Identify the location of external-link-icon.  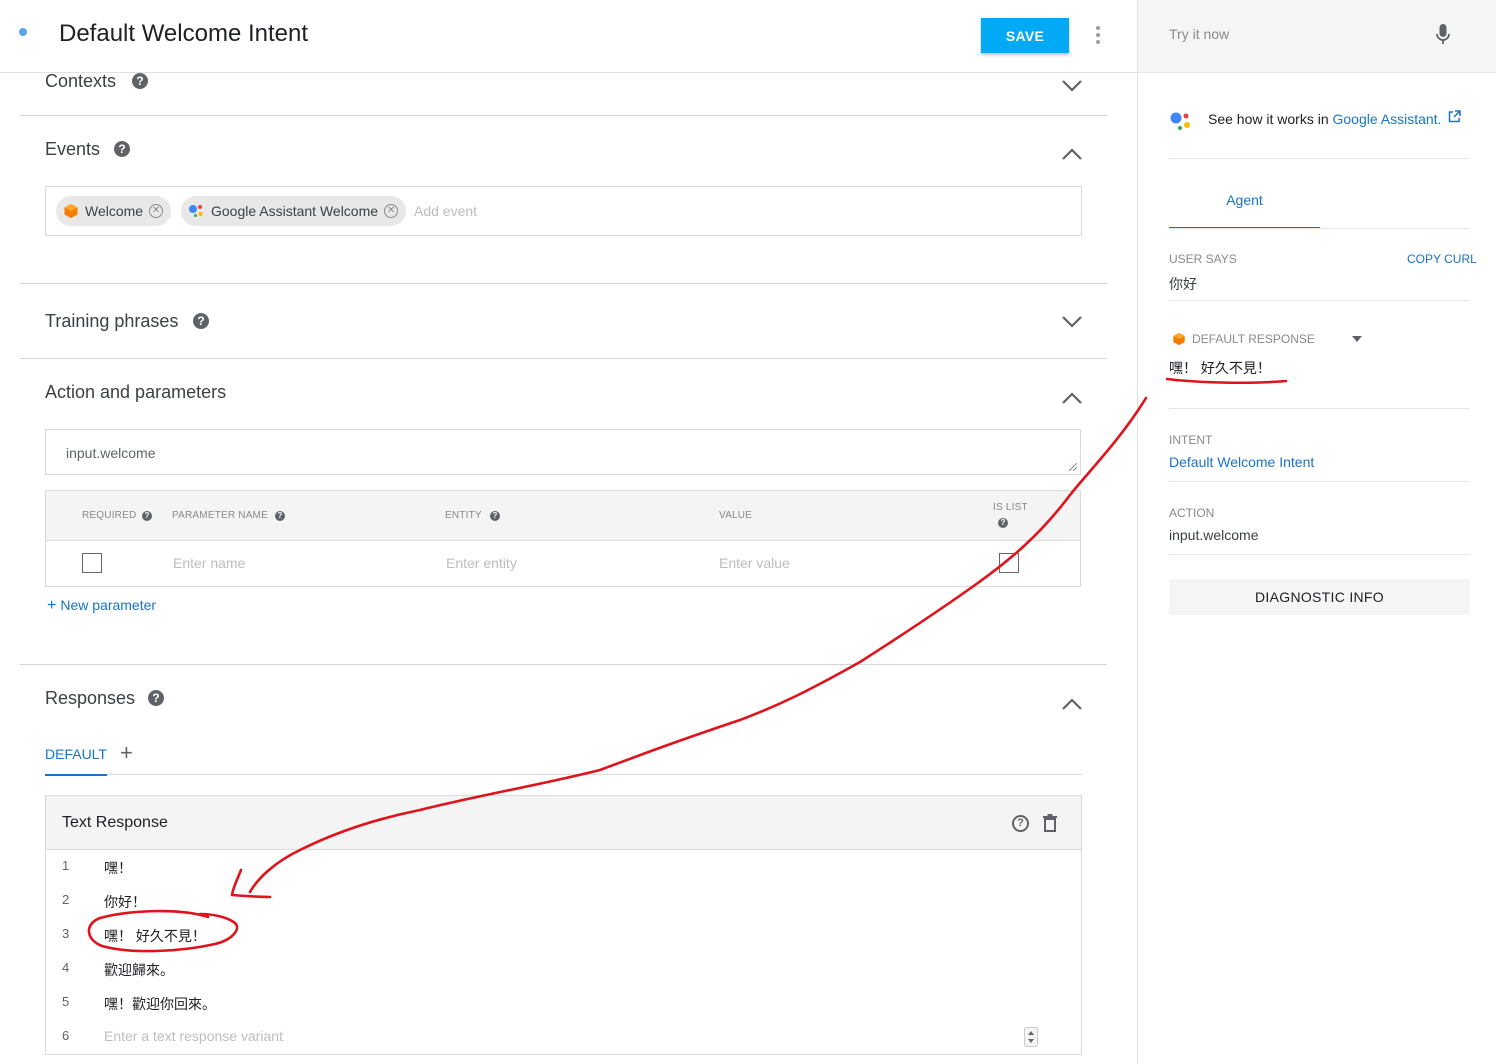
(1455, 116).